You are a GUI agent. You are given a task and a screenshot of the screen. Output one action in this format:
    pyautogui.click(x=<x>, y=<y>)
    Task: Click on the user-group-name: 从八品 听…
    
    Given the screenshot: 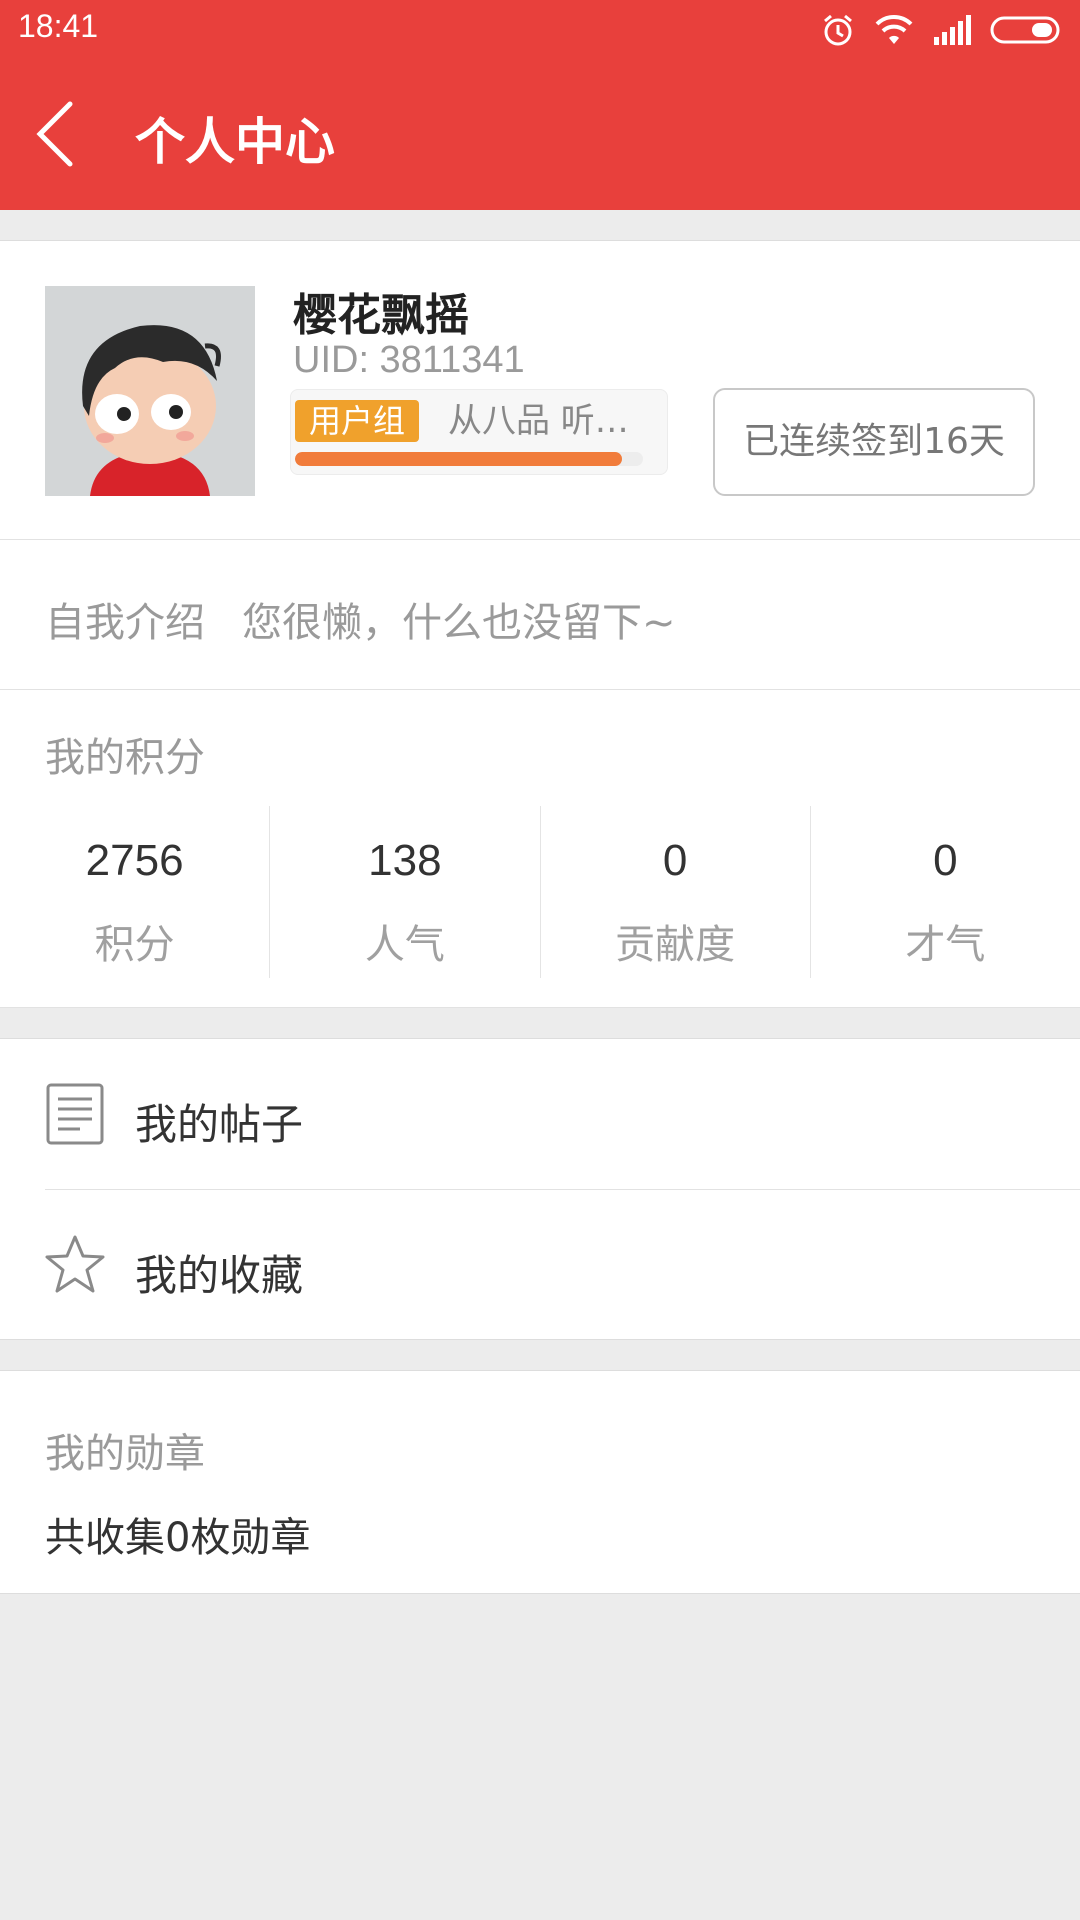 What is the action you would take?
    pyautogui.click(x=538, y=421)
    